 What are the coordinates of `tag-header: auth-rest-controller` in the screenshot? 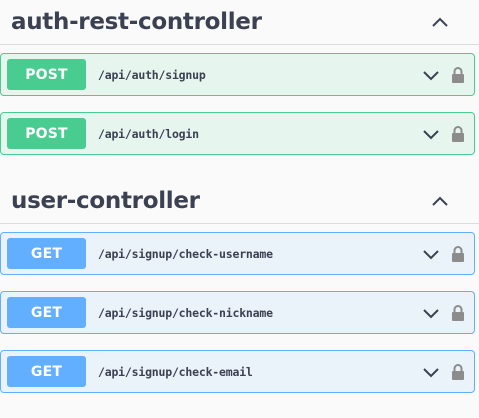 It's located at (239, 22).